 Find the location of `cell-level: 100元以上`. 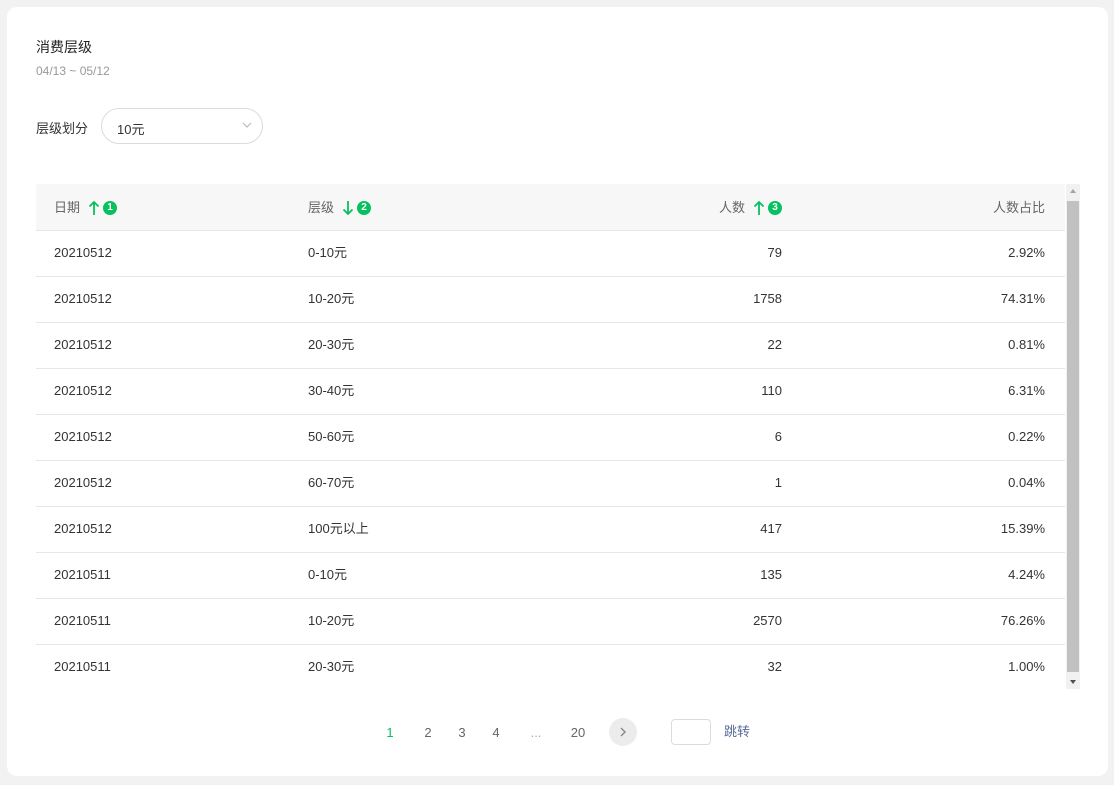

cell-level: 100元以上 is located at coordinates (338, 528).